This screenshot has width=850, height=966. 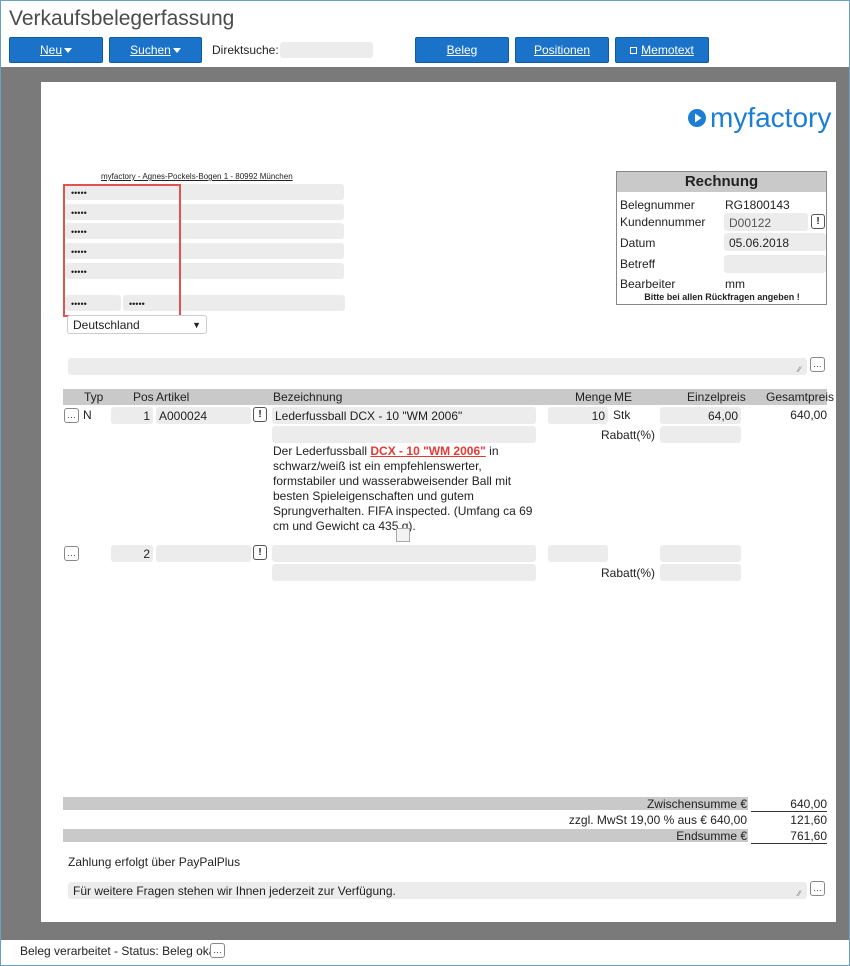 What do you see at coordinates (154, 862) in the screenshot?
I see `payment-text: Zahlung erfolgt über PayPalPlus` at bounding box center [154, 862].